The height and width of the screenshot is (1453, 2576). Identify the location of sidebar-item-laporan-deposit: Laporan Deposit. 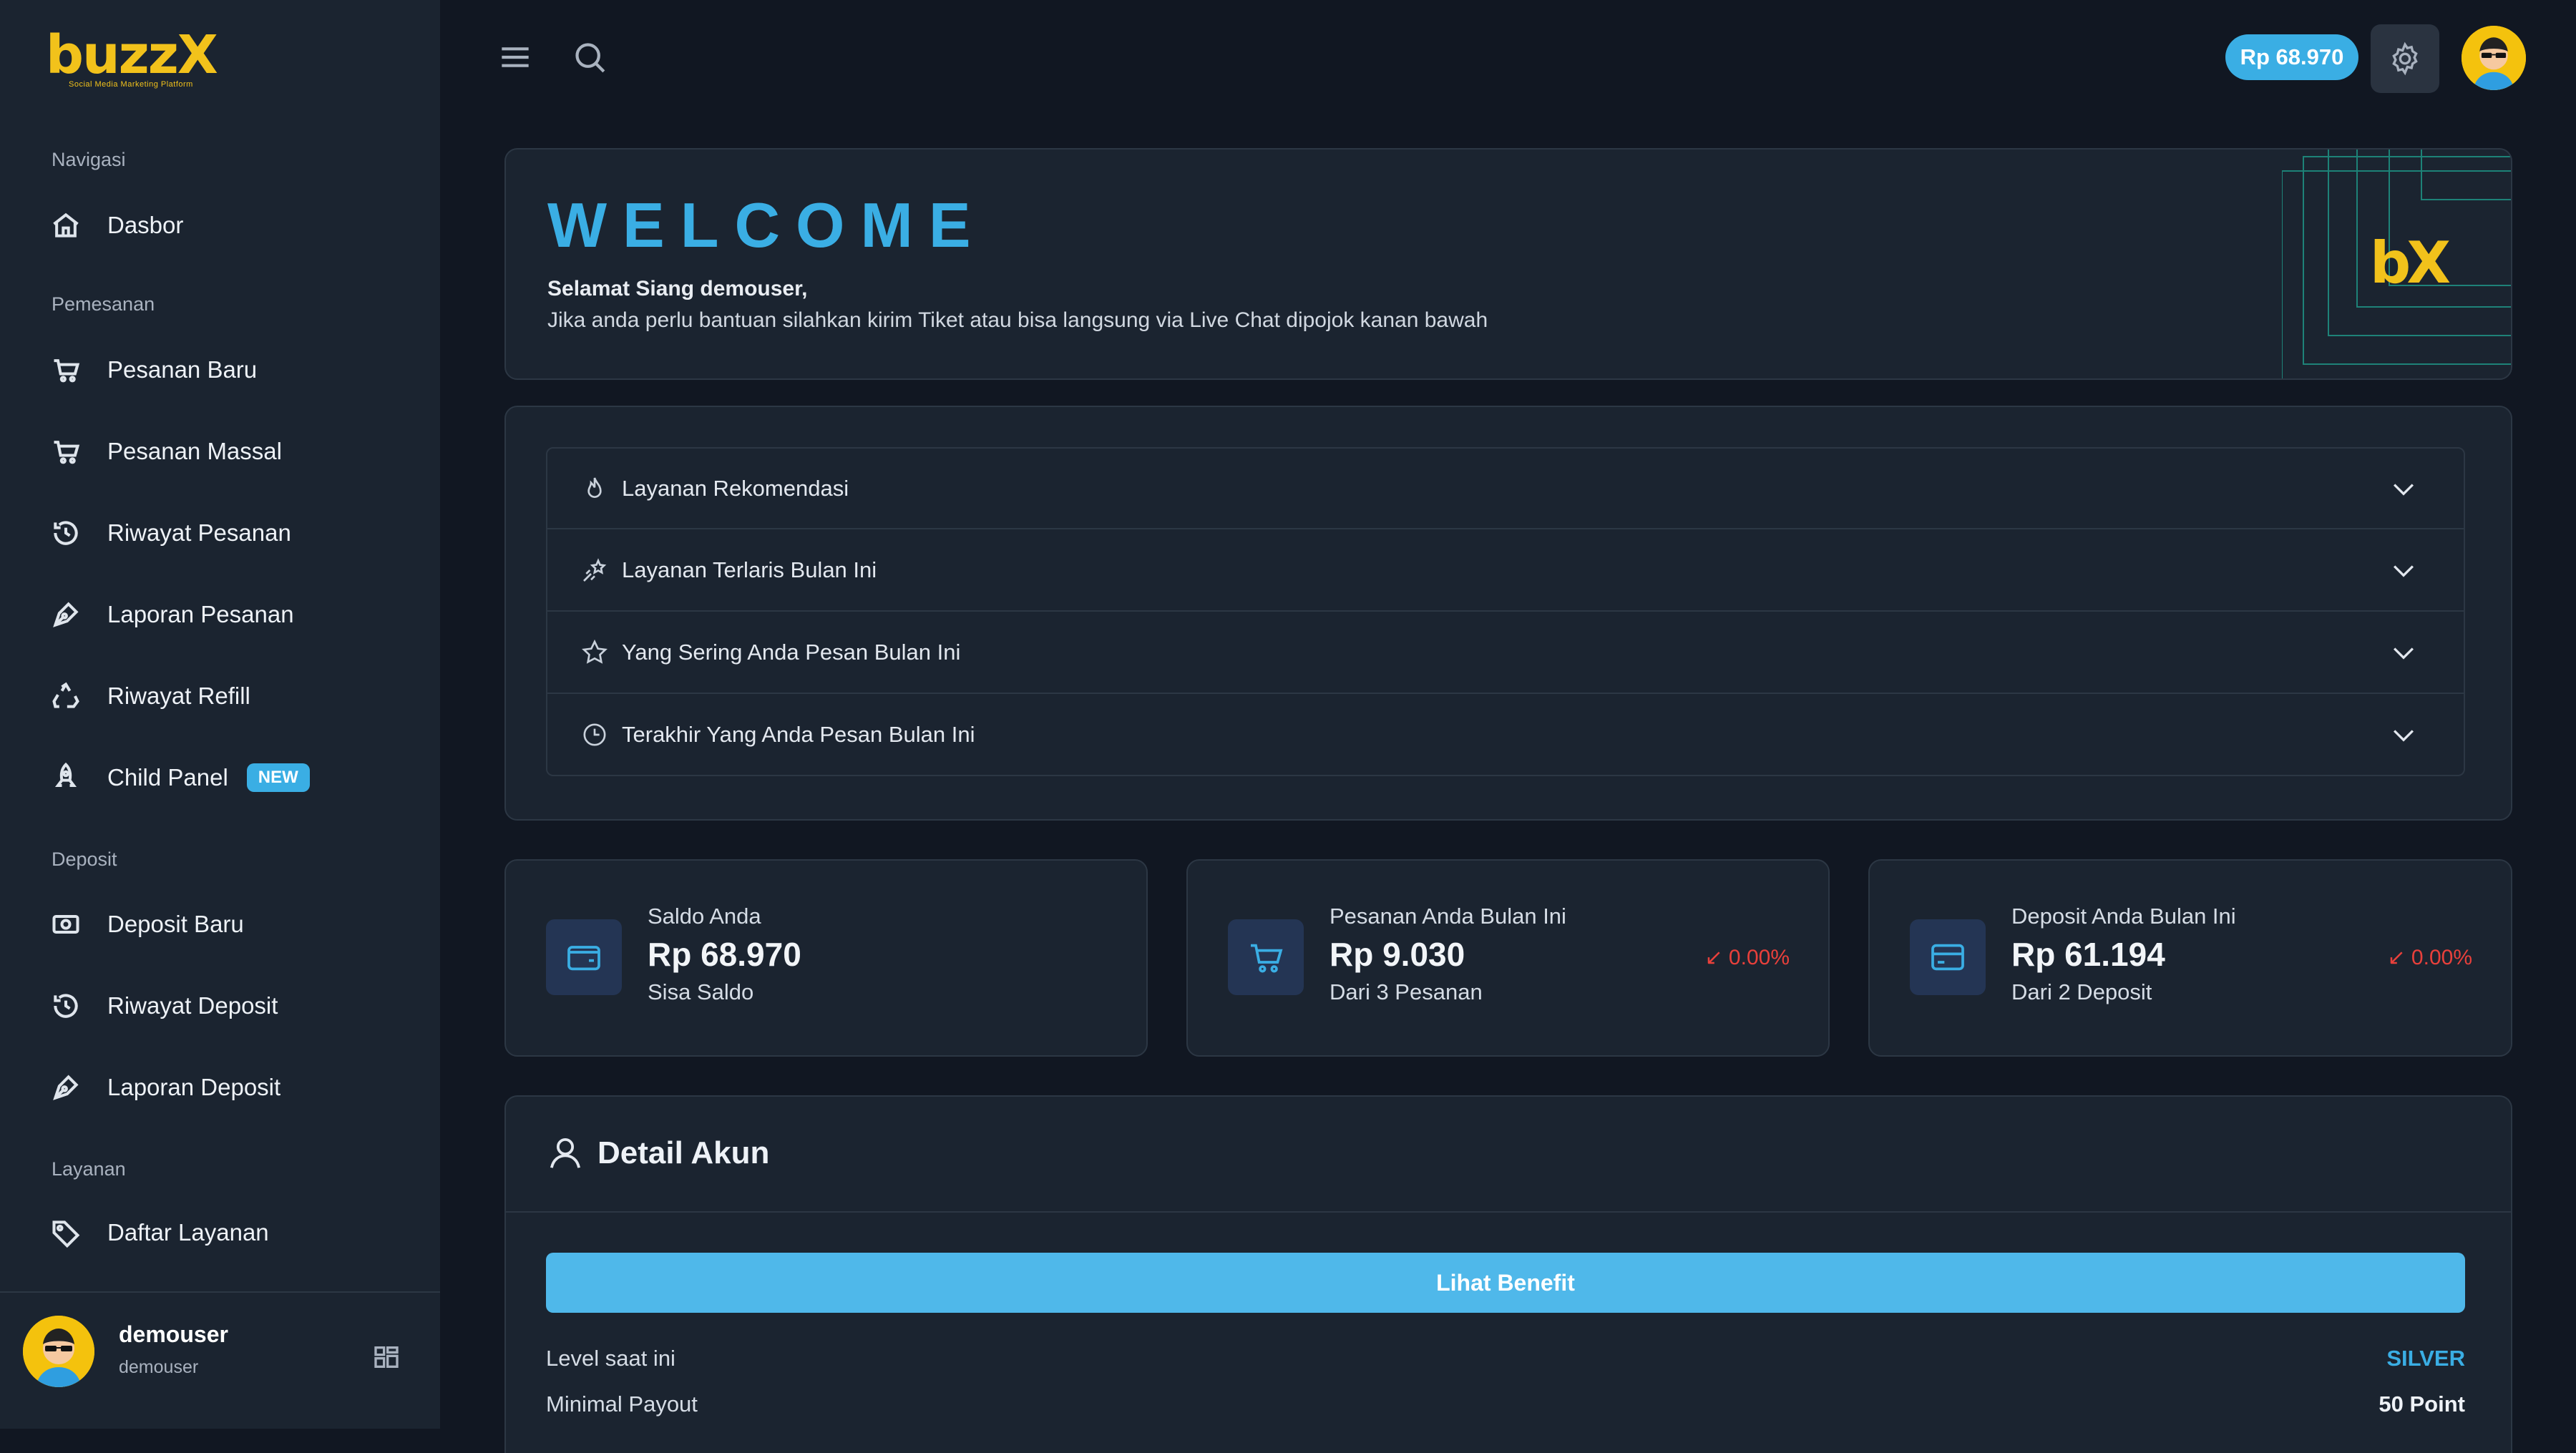
(225, 1087).